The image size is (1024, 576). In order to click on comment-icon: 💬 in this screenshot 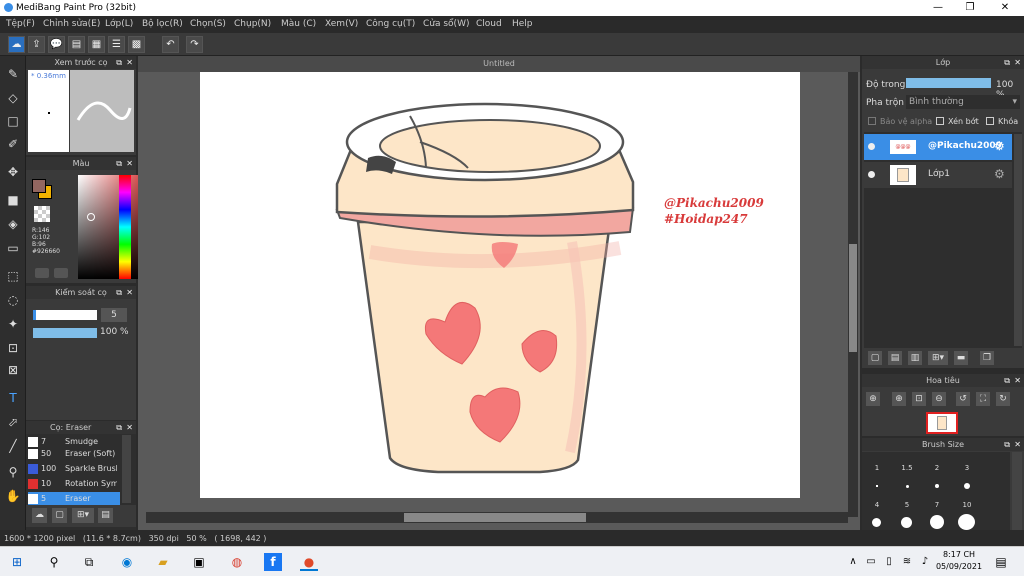, I will do `click(56, 44)`.